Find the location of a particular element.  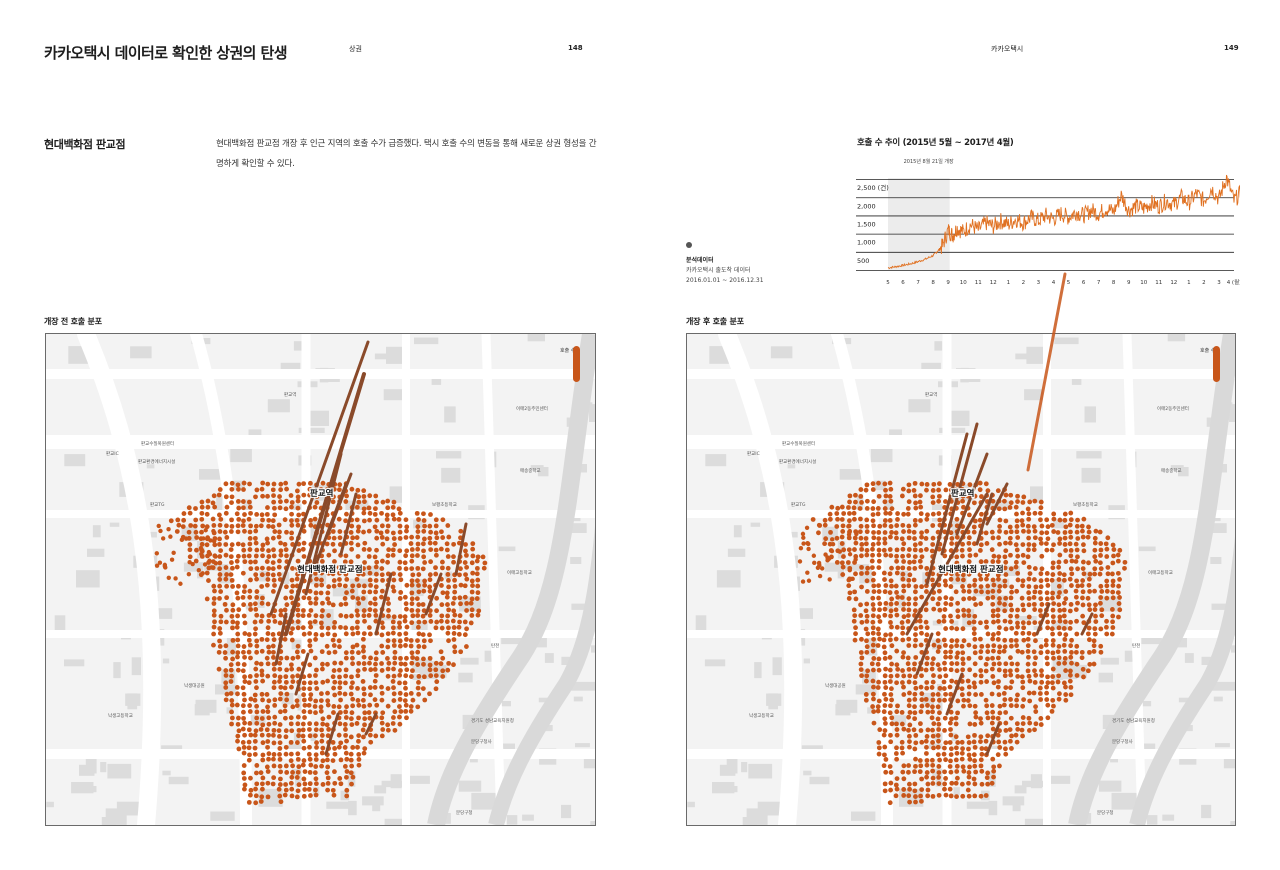

map-place-label: 판교역 is located at coordinates (290, 394).